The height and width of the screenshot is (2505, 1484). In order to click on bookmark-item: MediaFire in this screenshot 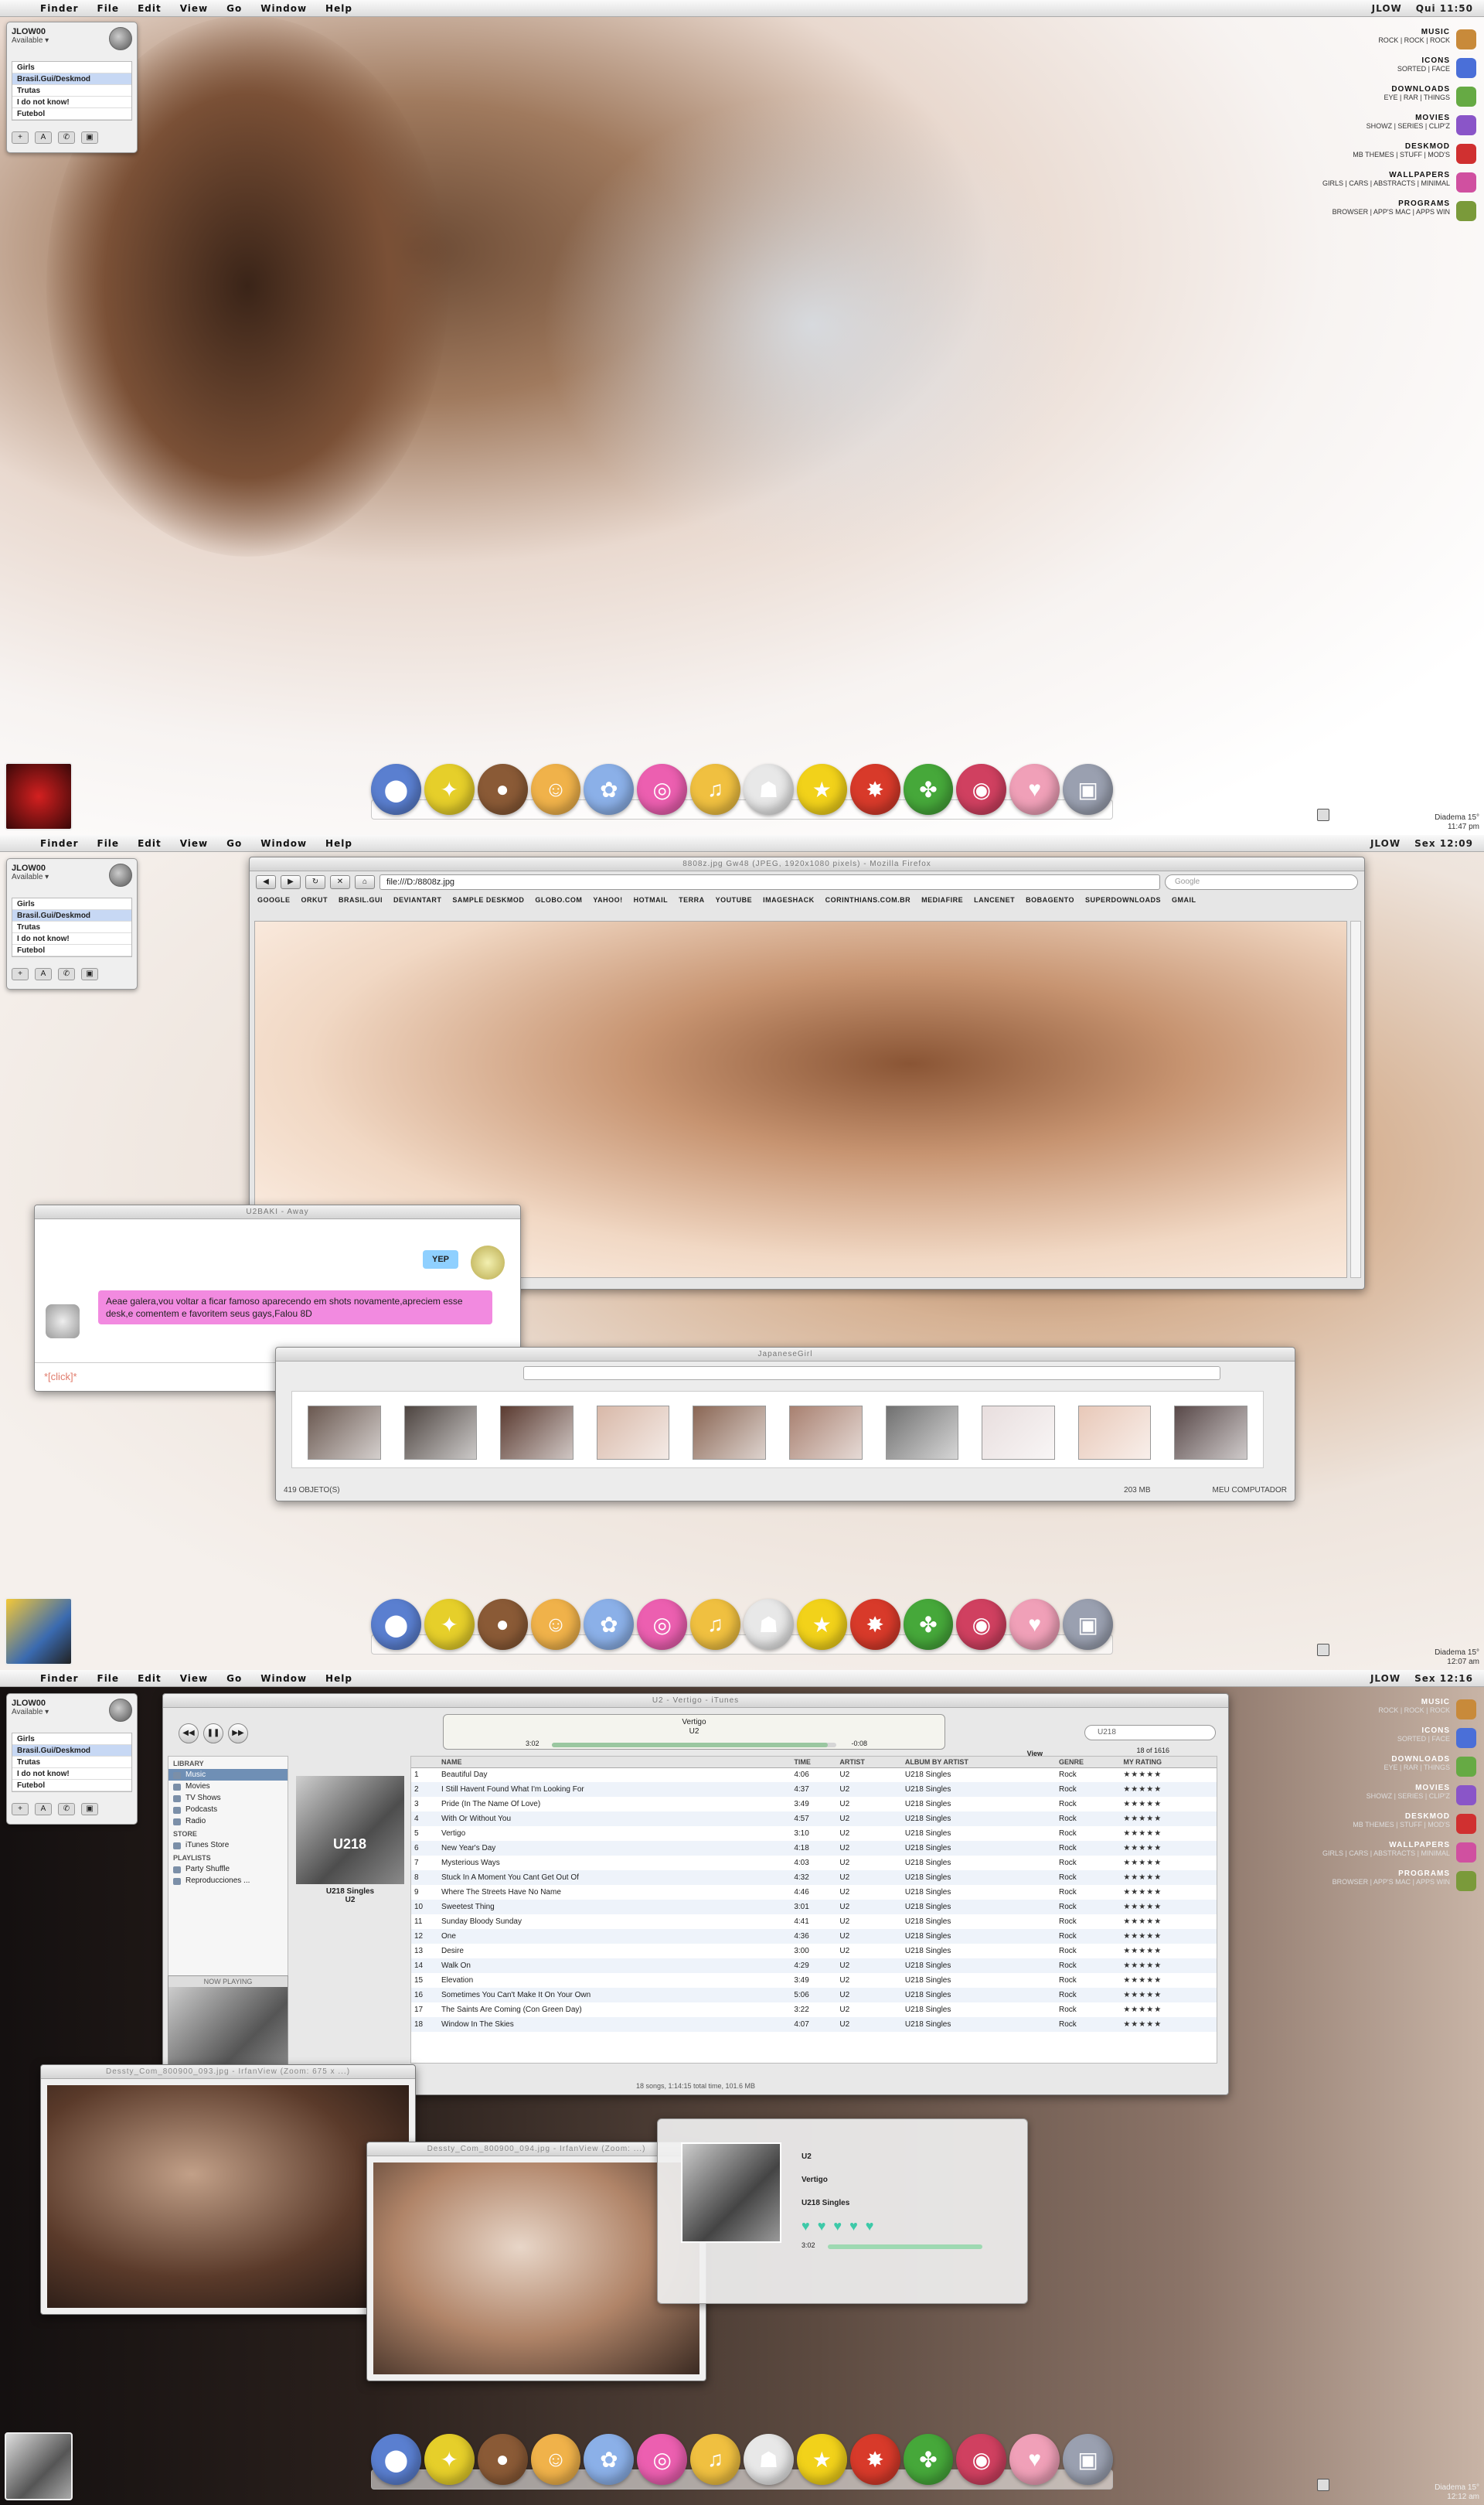, I will do `click(942, 900)`.